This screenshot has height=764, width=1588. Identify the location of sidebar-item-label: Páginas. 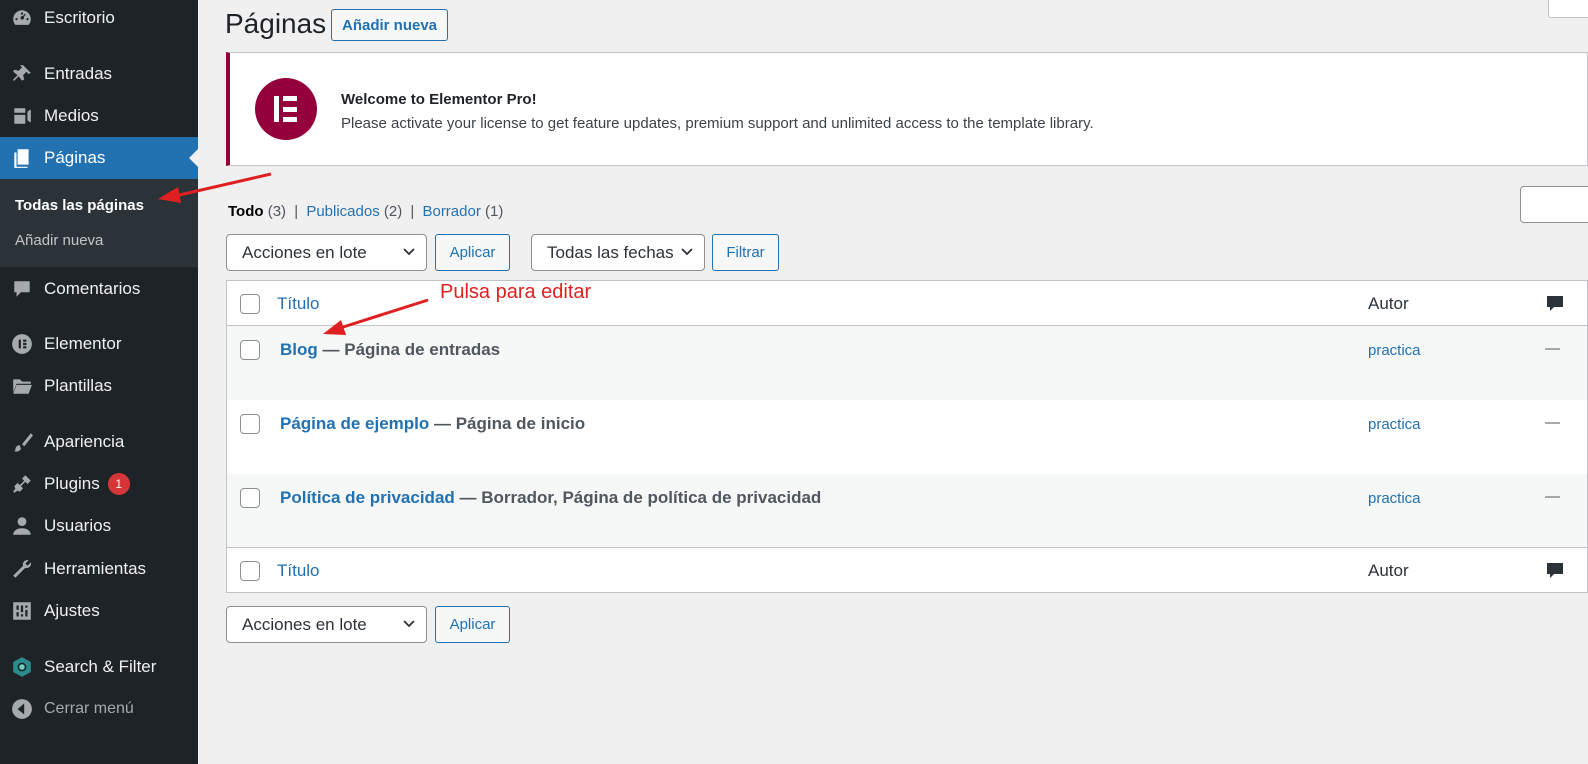
(75, 157).